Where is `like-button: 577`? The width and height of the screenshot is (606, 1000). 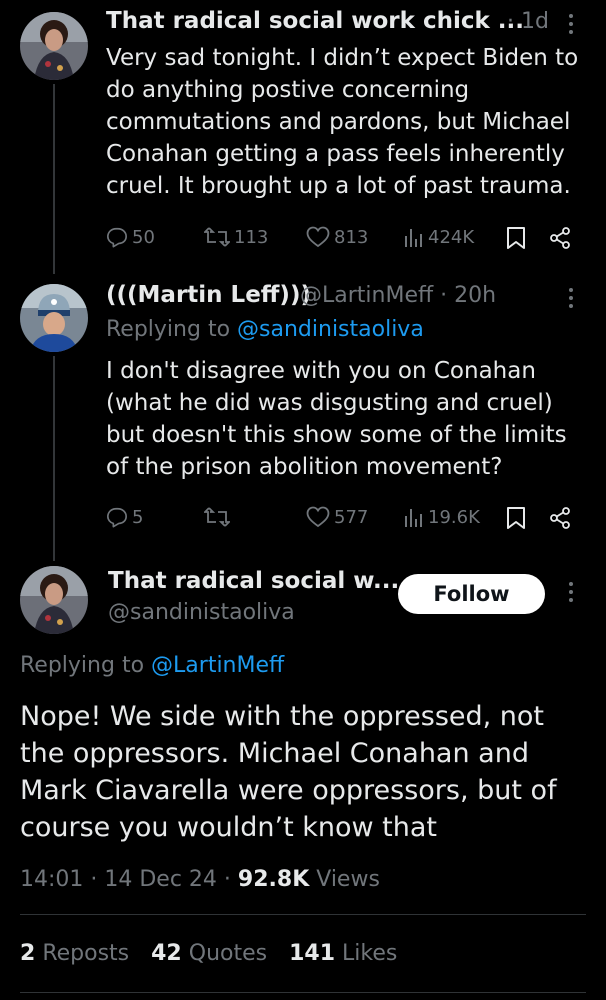
like-button: 577 is located at coordinates (337, 517).